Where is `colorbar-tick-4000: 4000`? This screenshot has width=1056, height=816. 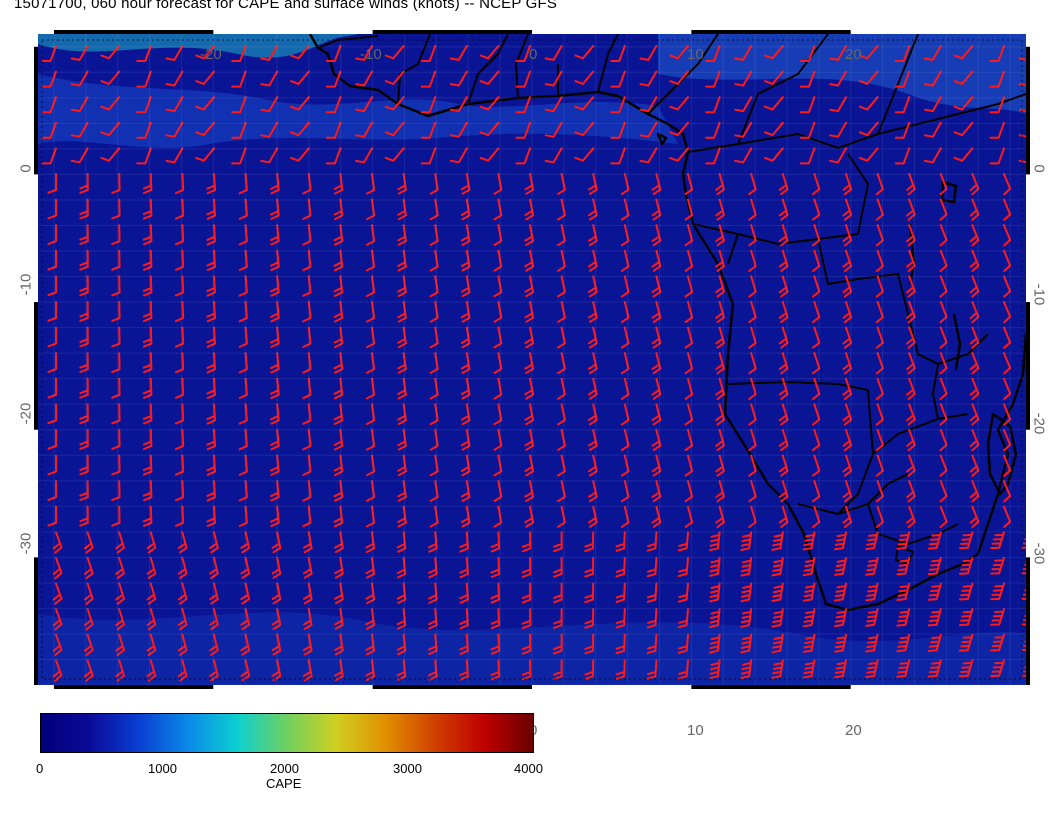 colorbar-tick-4000: 4000 is located at coordinates (528, 768).